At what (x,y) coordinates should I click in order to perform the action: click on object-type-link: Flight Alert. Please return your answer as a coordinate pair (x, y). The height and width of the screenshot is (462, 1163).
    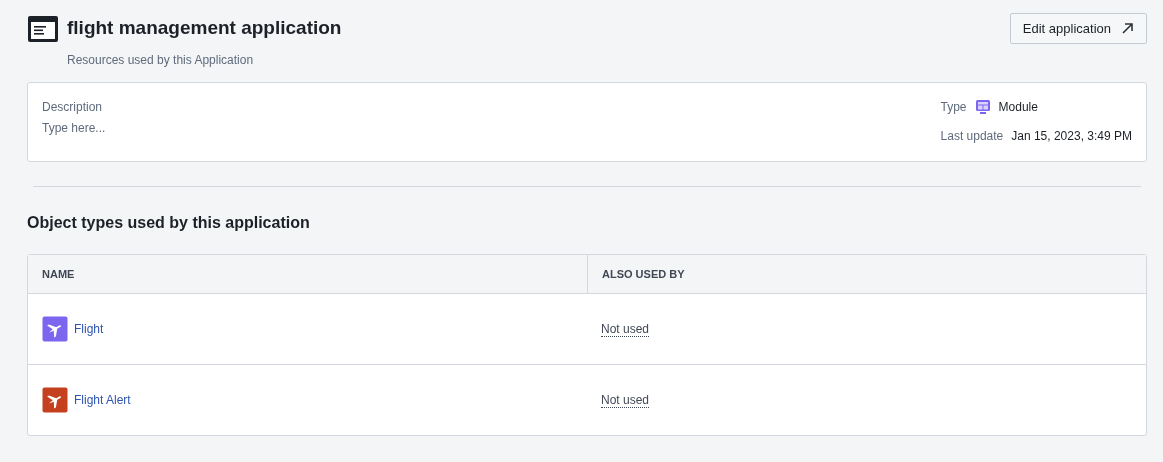
    Looking at the image, I should click on (102, 400).